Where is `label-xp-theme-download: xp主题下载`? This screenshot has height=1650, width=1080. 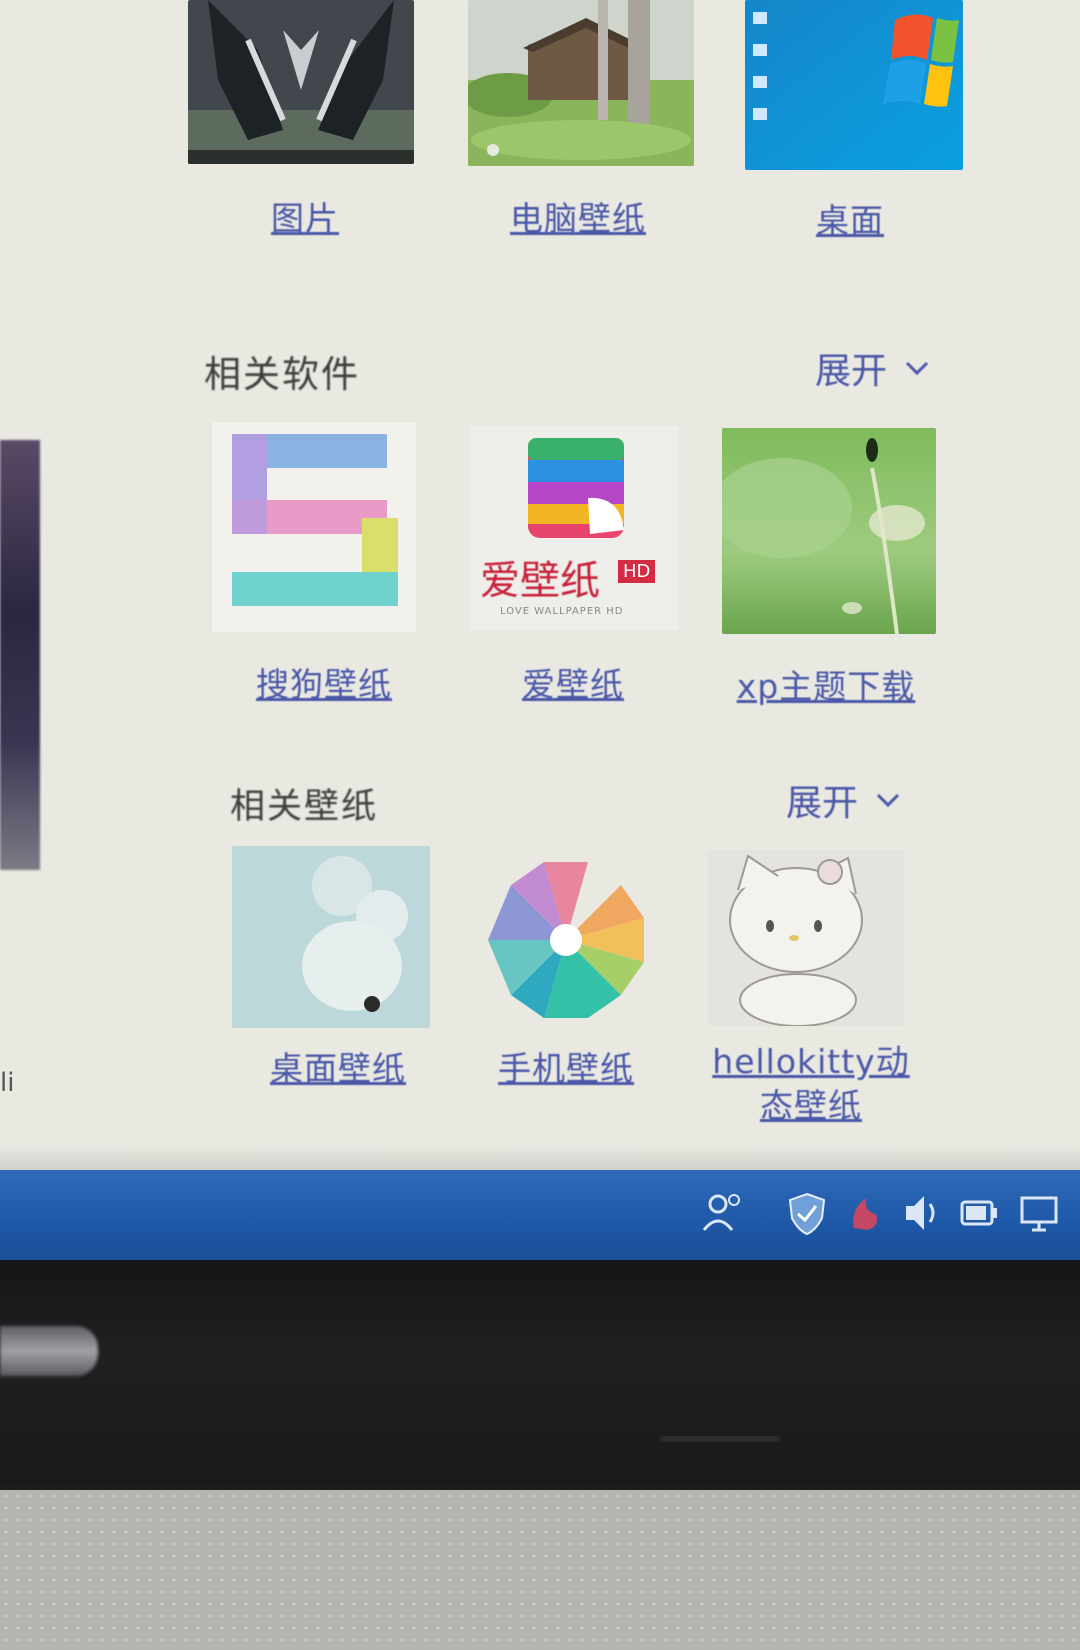
label-xp-theme-download: xp主题下载 is located at coordinates (826, 684).